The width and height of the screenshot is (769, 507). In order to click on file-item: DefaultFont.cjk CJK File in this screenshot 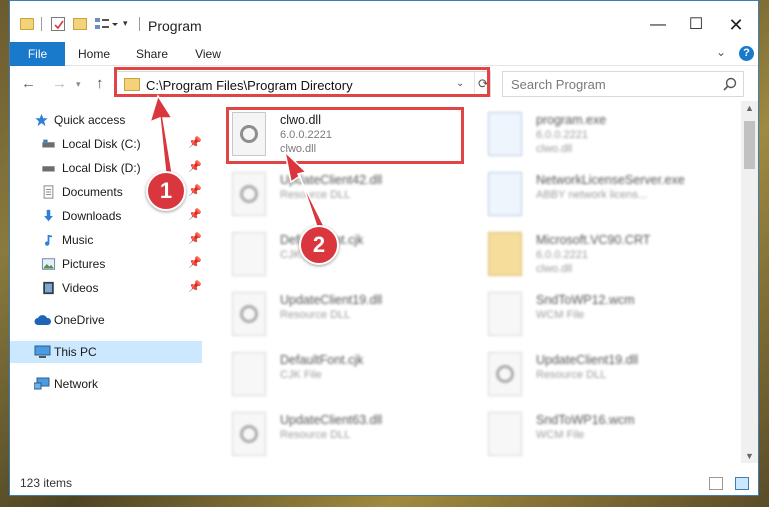, I will do `click(335, 374)`.